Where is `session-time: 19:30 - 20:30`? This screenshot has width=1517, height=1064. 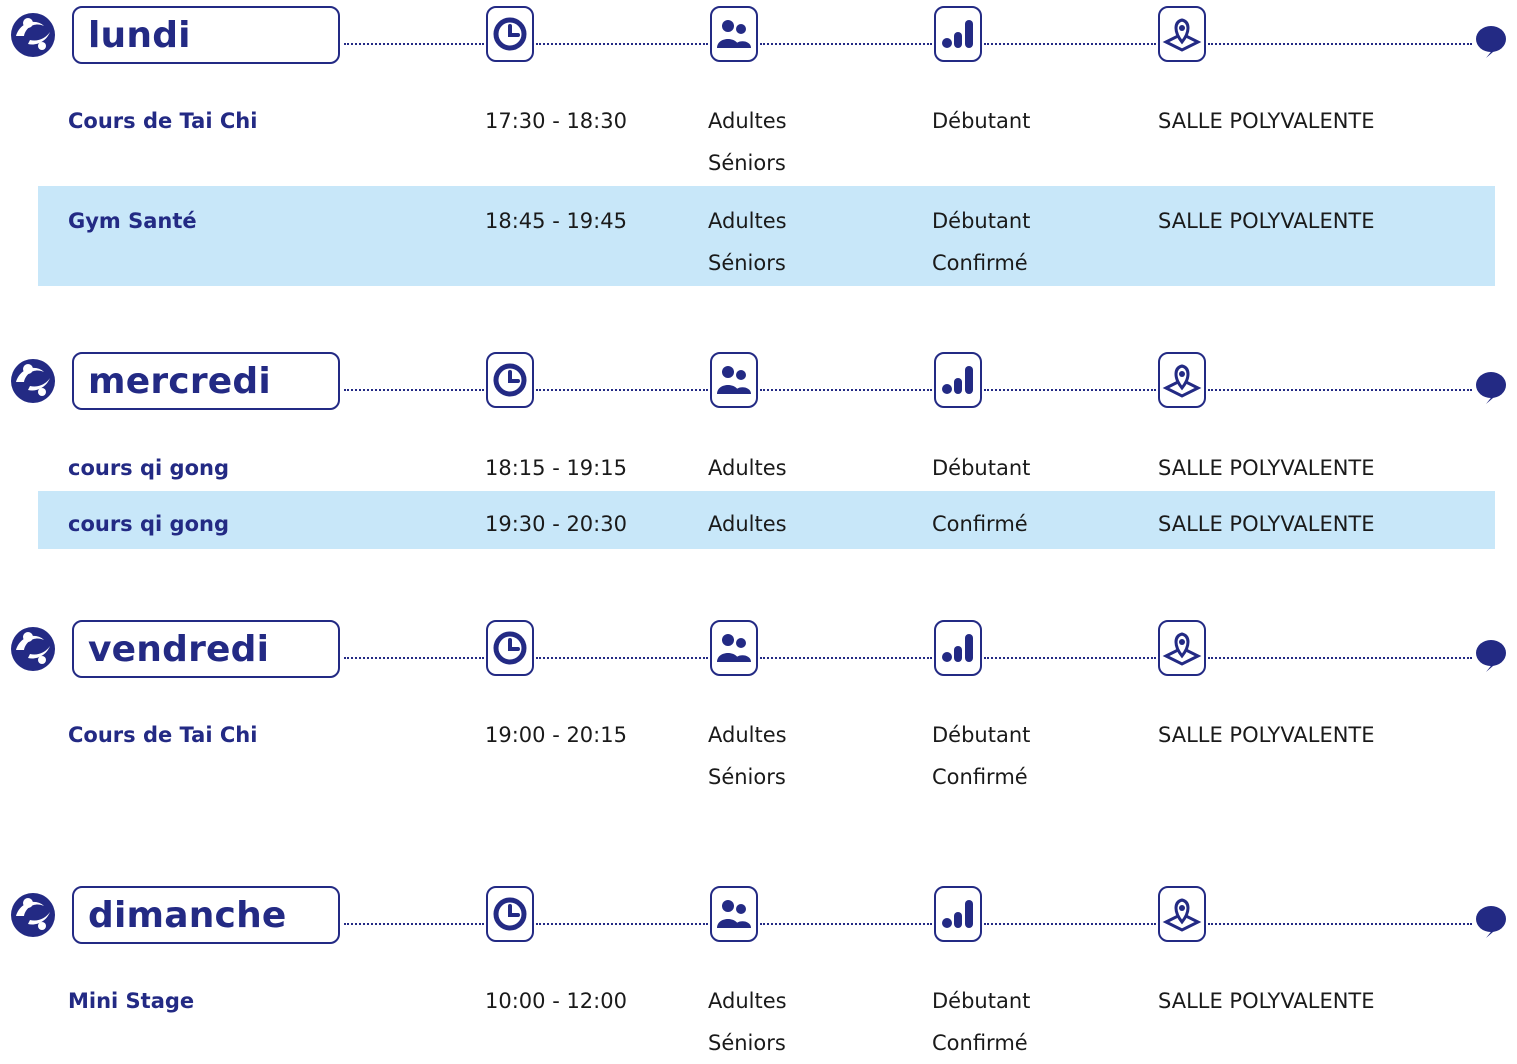
session-time: 19:30 - 20:30 is located at coordinates (556, 524).